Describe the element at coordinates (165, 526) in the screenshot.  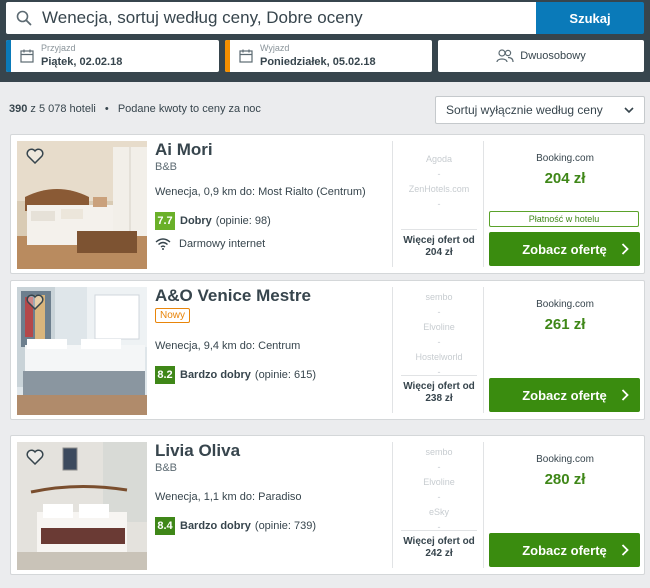
I see `rating-score: 8.4` at that location.